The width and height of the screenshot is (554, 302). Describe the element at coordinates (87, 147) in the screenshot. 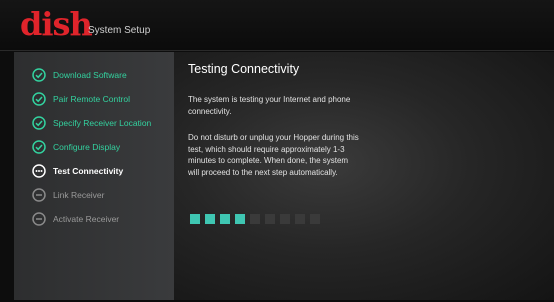

I see `step-label: Configure Display` at that location.